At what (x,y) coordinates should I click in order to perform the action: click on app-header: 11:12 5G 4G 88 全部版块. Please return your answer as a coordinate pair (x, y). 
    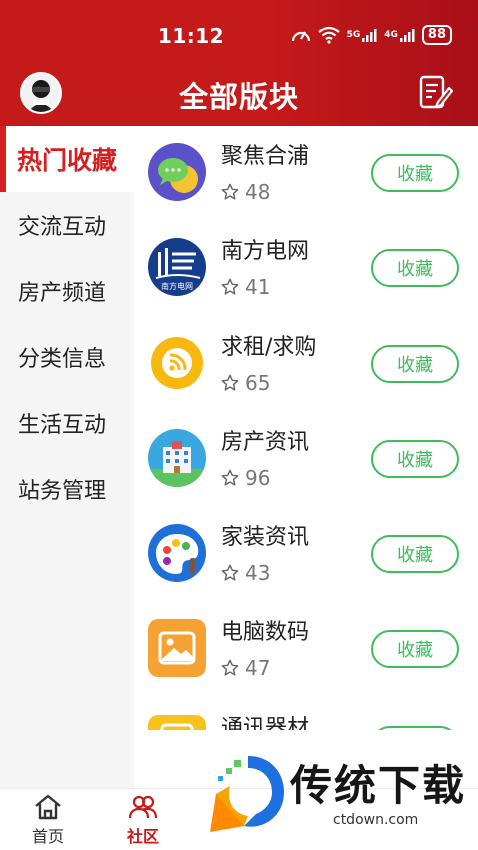
    Looking at the image, I should click on (239, 63).